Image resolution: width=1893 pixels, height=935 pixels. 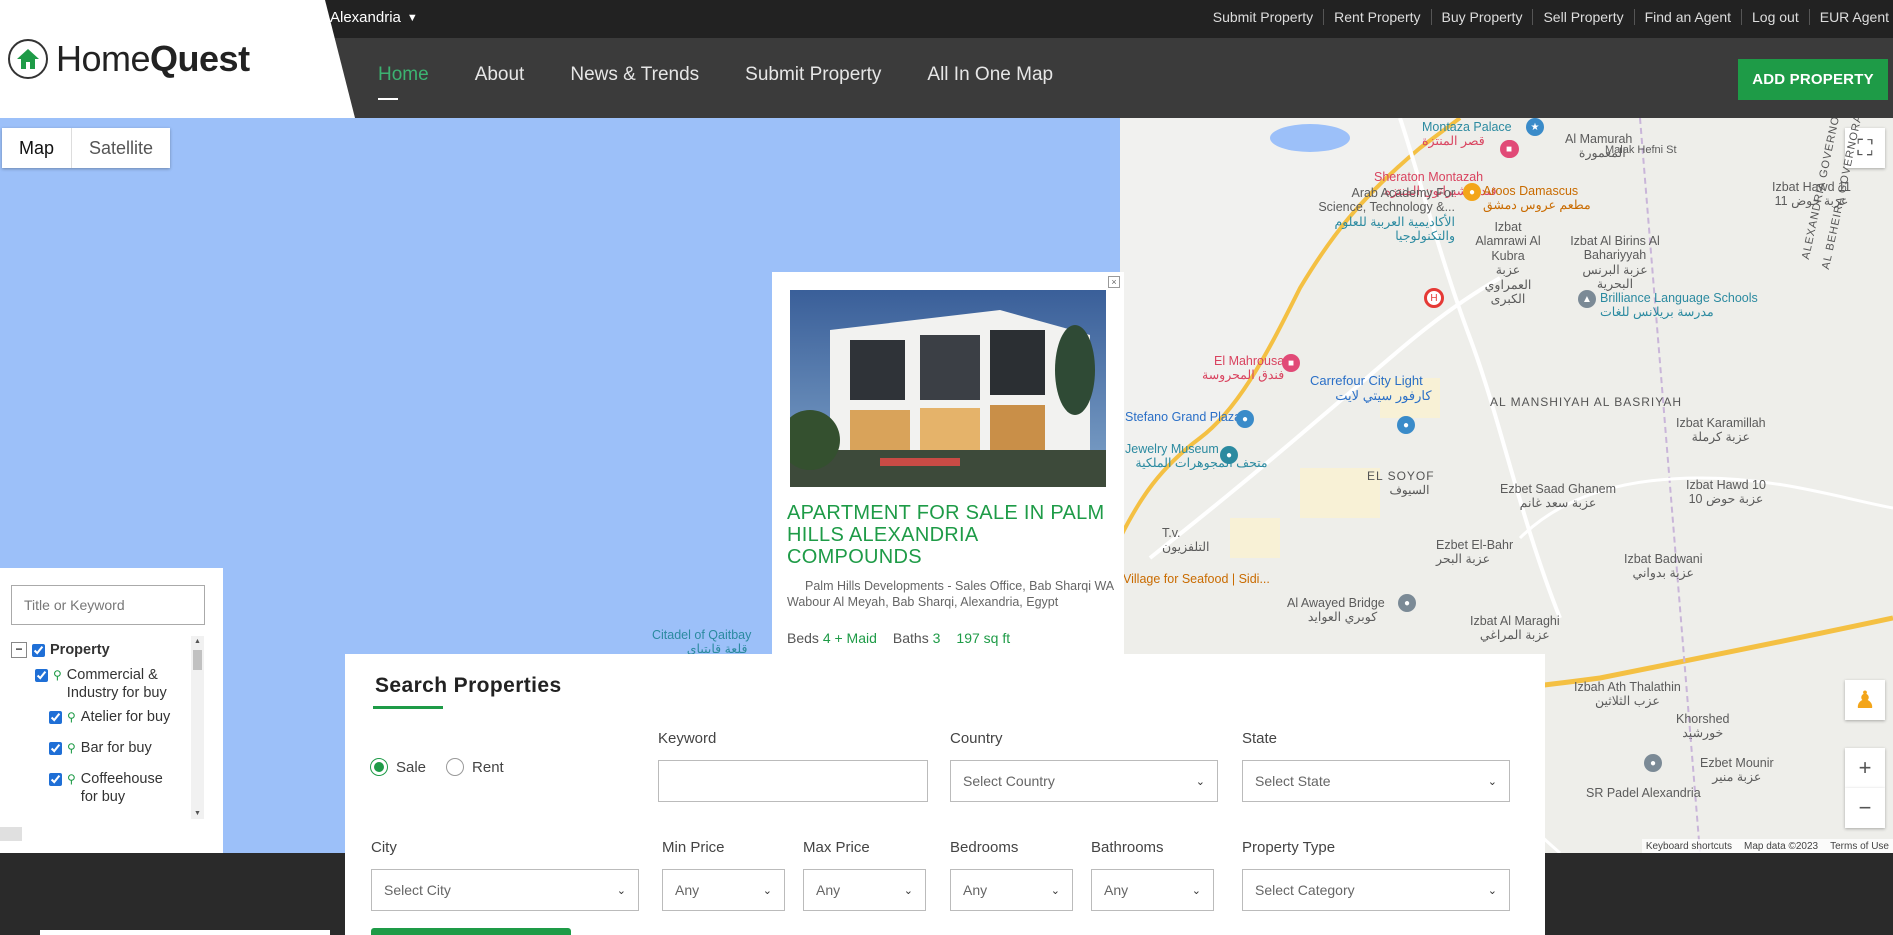 What do you see at coordinates (1663, 573) in the screenshot?
I see `map-label-text: عزبة بدواني` at bounding box center [1663, 573].